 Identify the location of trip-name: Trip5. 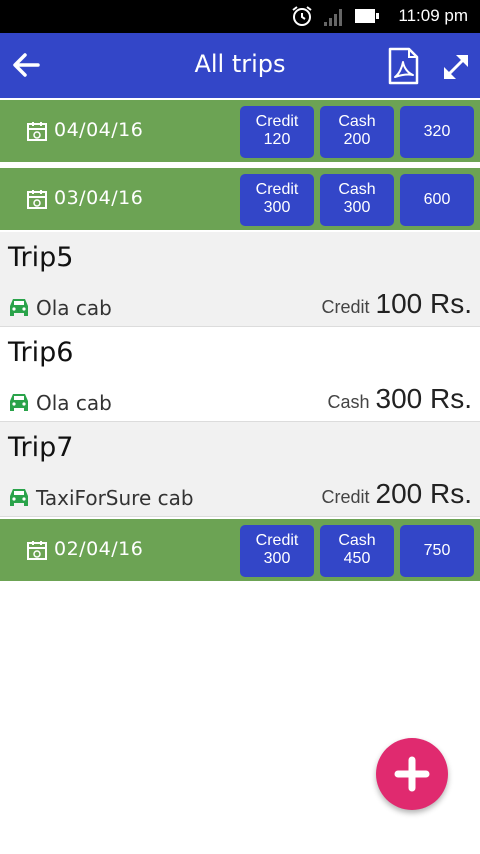
(41, 257).